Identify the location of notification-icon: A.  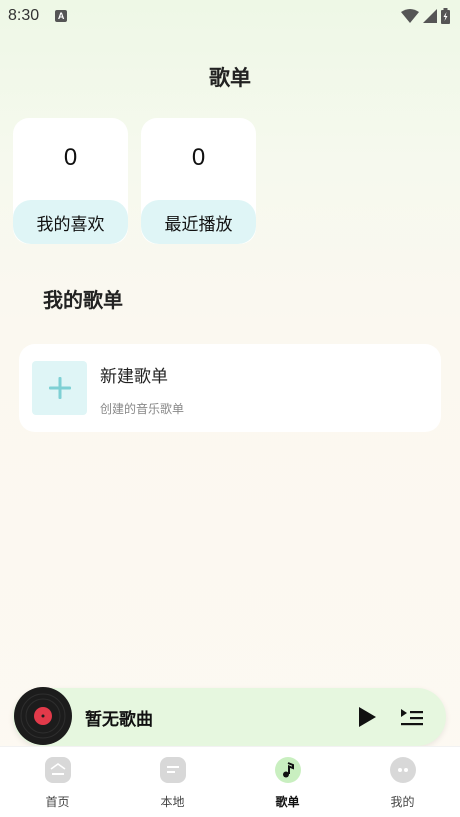
(61, 16).